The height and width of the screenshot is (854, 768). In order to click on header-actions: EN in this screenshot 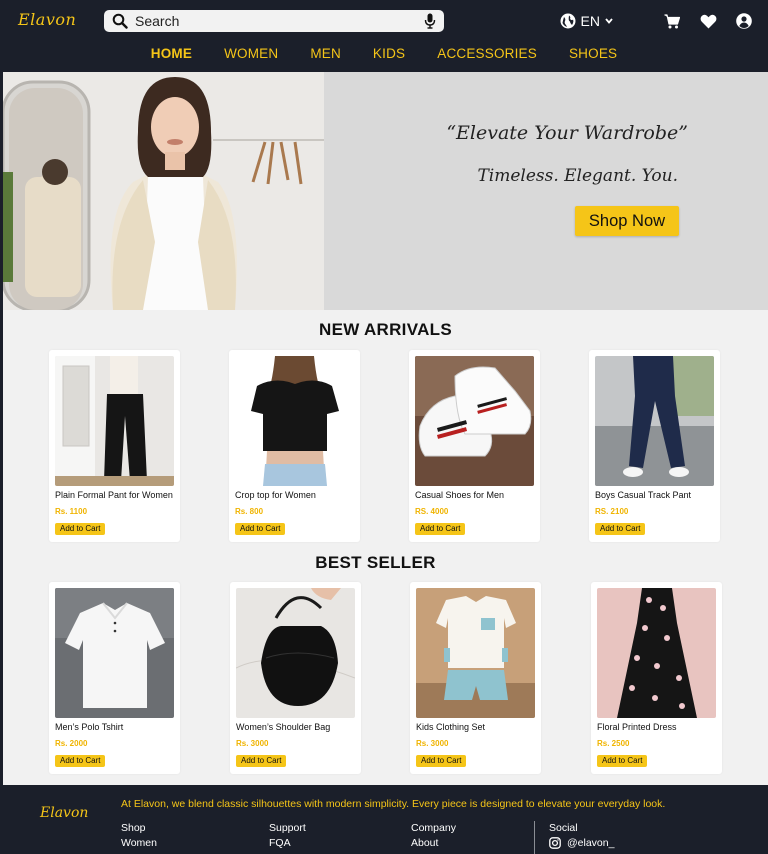, I will do `click(657, 21)`.